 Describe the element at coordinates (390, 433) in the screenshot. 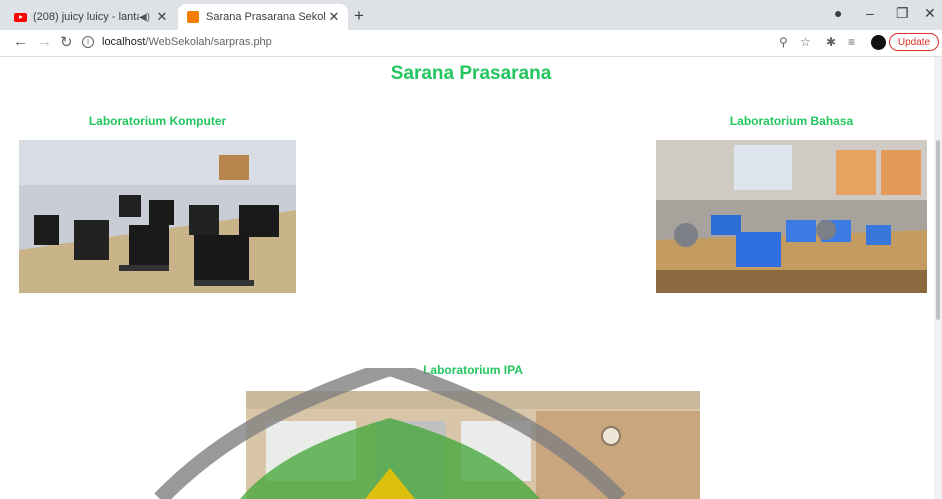

I see `university-logo-watermark` at that location.